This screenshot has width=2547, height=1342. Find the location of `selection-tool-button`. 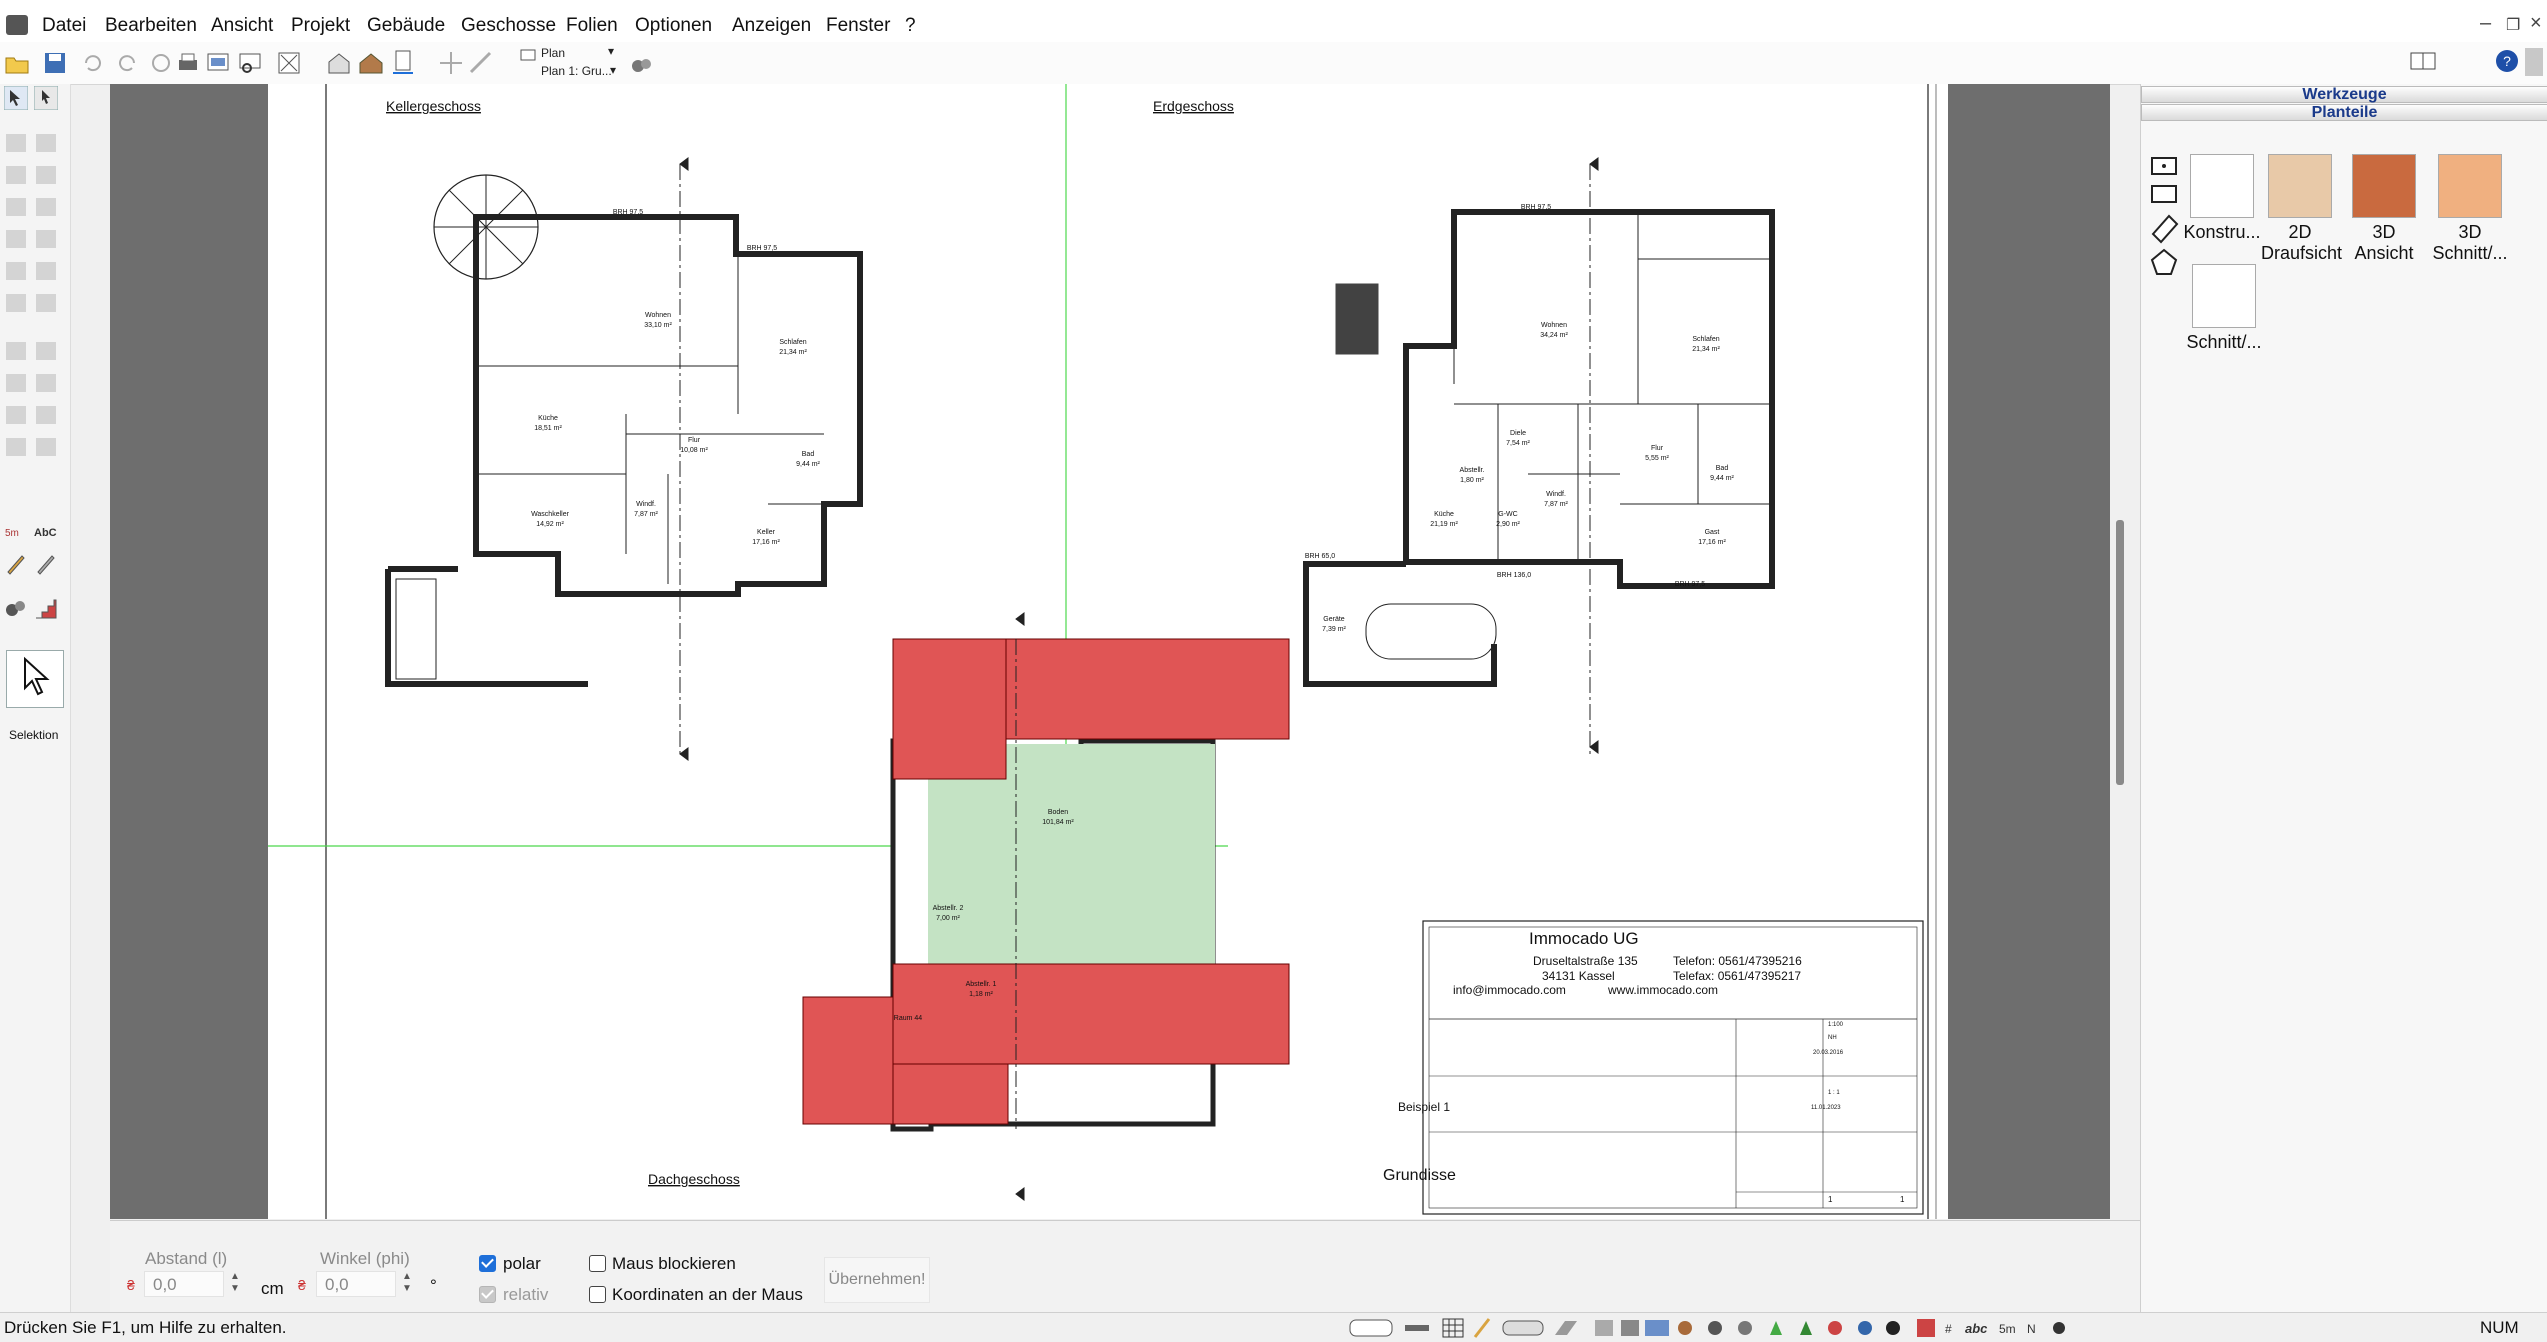

selection-tool-button is located at coordinates (35, 679).